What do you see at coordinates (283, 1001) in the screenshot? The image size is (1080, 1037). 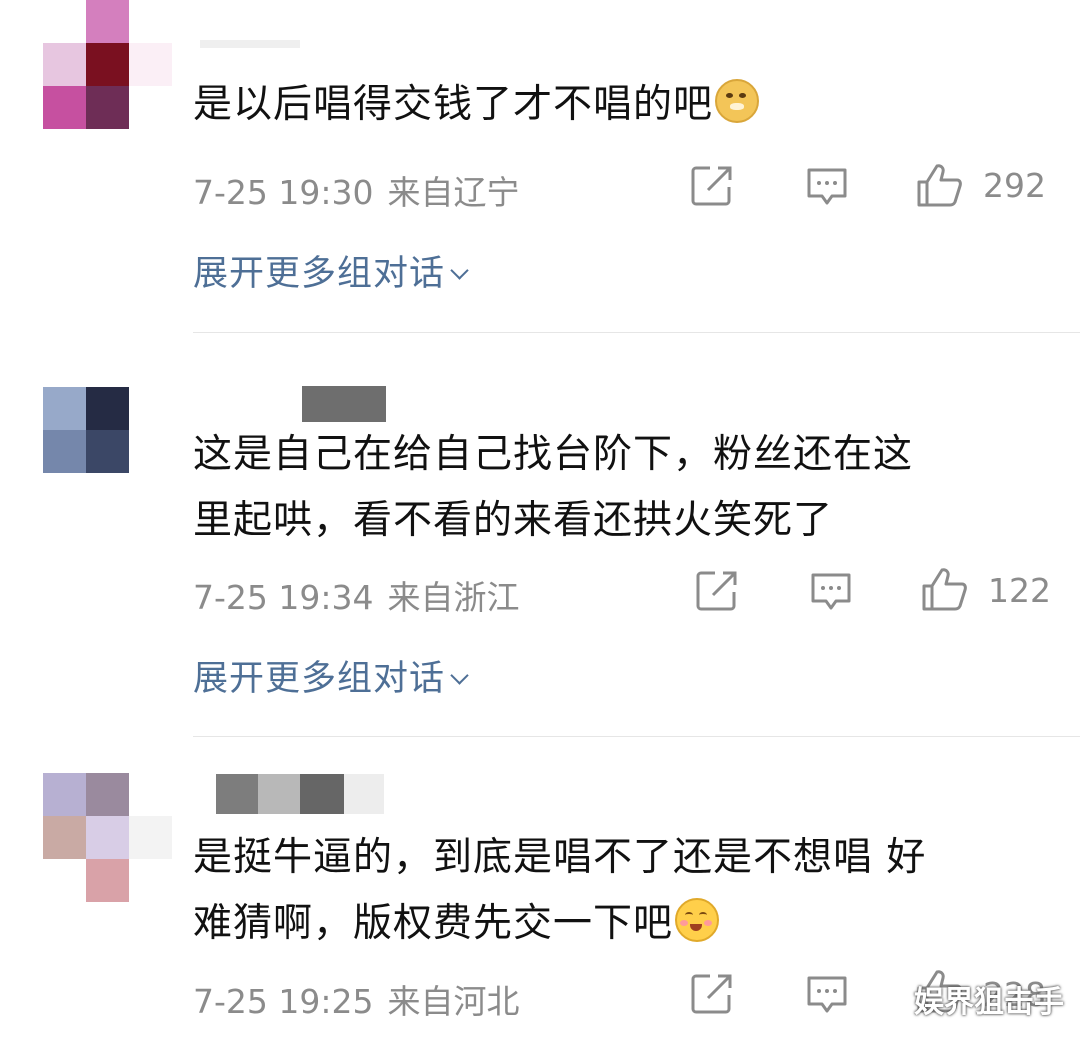 I see `comment-date: 7-25 19:25` at bounding box center [283, 1001].